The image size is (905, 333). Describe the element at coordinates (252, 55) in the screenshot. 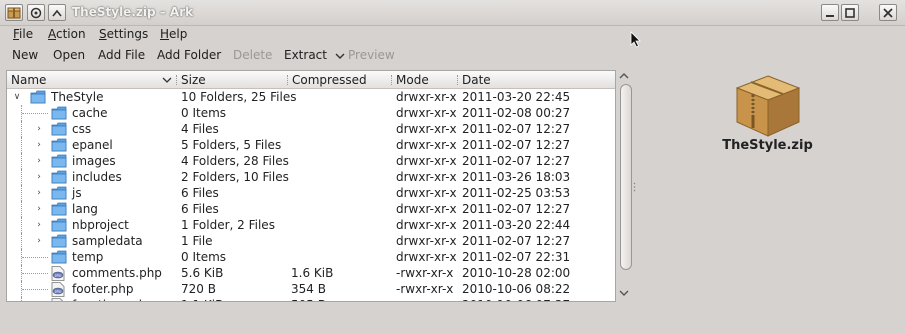

I see `delete-button: Delete` at that location.